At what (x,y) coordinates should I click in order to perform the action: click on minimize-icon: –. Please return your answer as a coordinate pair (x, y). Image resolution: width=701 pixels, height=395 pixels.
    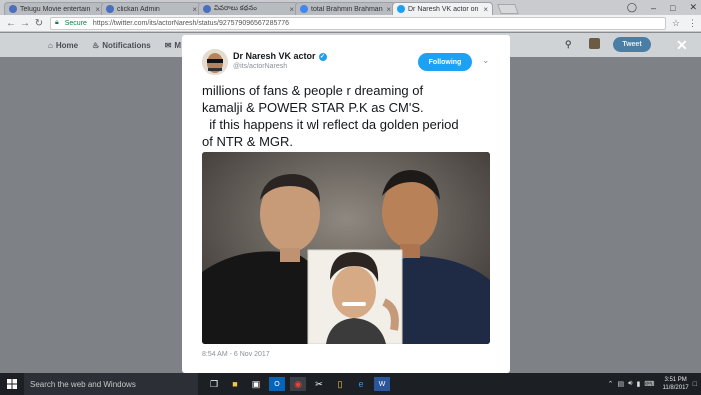
    Looking at the image, I should click on (653, 8).